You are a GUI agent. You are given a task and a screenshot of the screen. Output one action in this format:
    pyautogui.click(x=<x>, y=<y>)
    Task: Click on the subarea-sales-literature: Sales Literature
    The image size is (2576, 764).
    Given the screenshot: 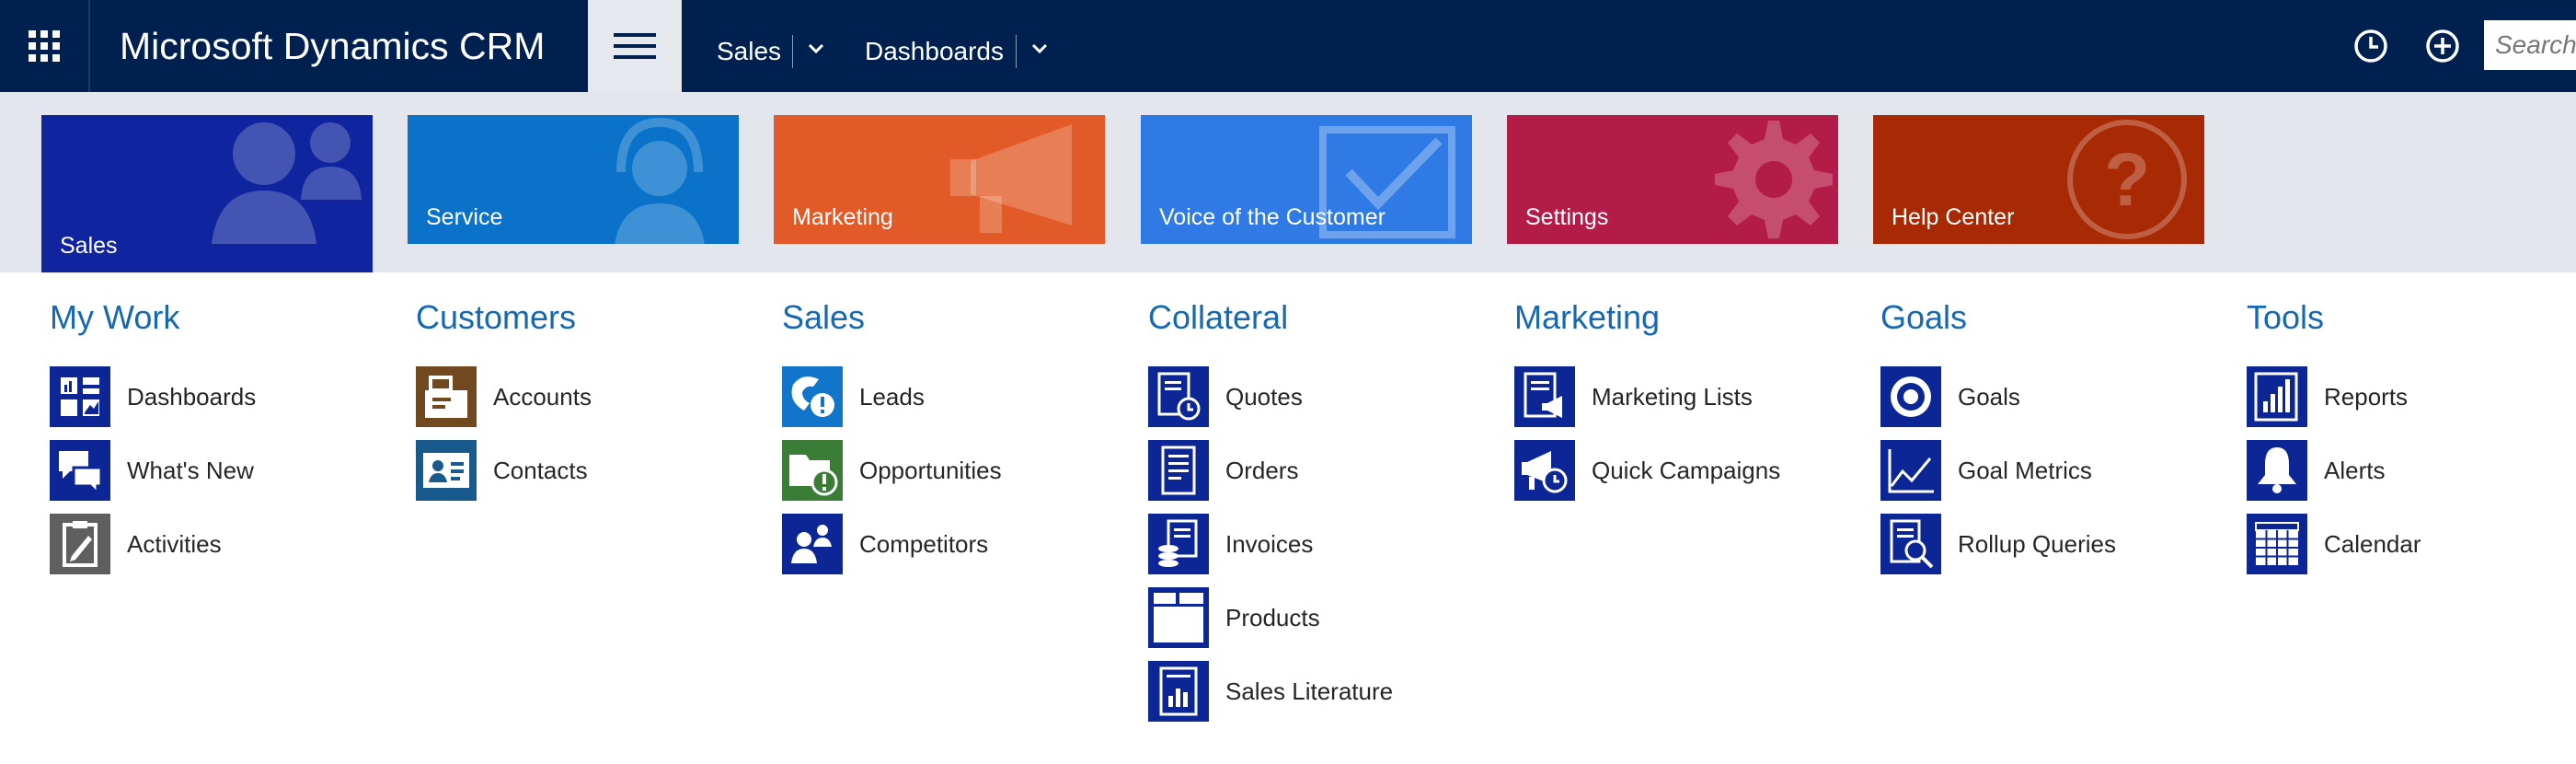 What is the action you would take?
    pyautogui.click(x=1318, y=691)
    